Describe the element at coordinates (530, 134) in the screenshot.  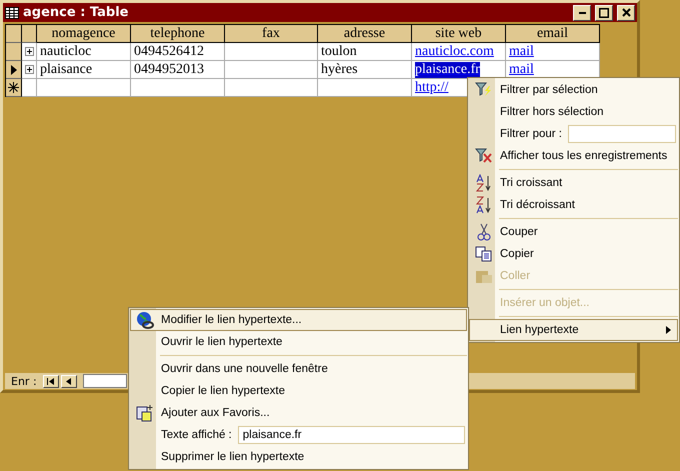
I see `menu-field-label: Filtrer pour :` at that location.